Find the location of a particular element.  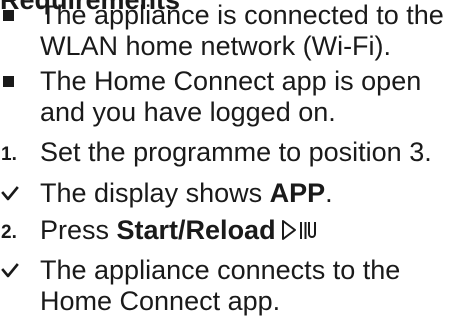

start-reload-icon is located at coordinates (298, 230).